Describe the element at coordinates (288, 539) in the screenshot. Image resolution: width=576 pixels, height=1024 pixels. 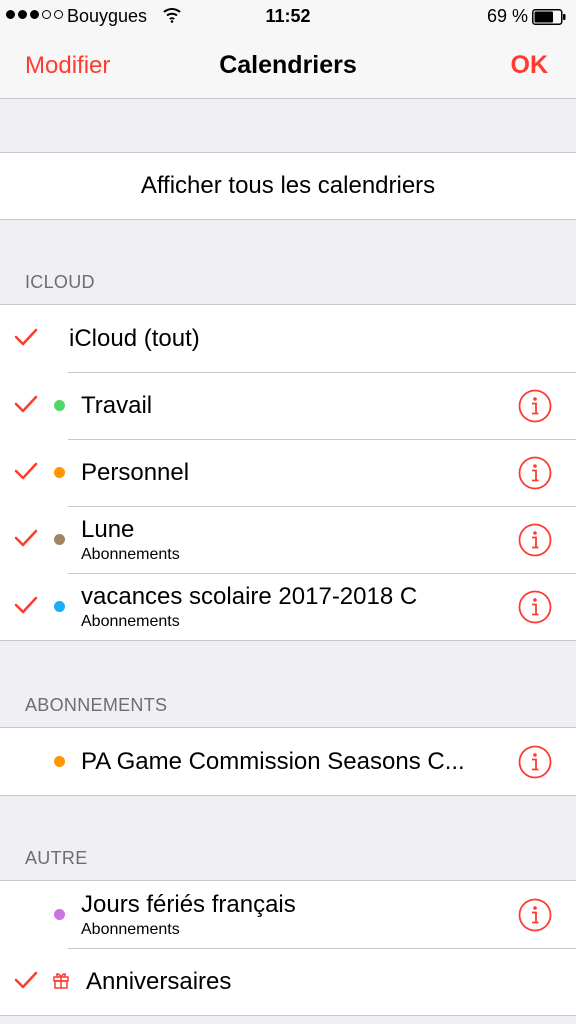
I see `calendar-row-lune: Lune Abonnements` at that location.